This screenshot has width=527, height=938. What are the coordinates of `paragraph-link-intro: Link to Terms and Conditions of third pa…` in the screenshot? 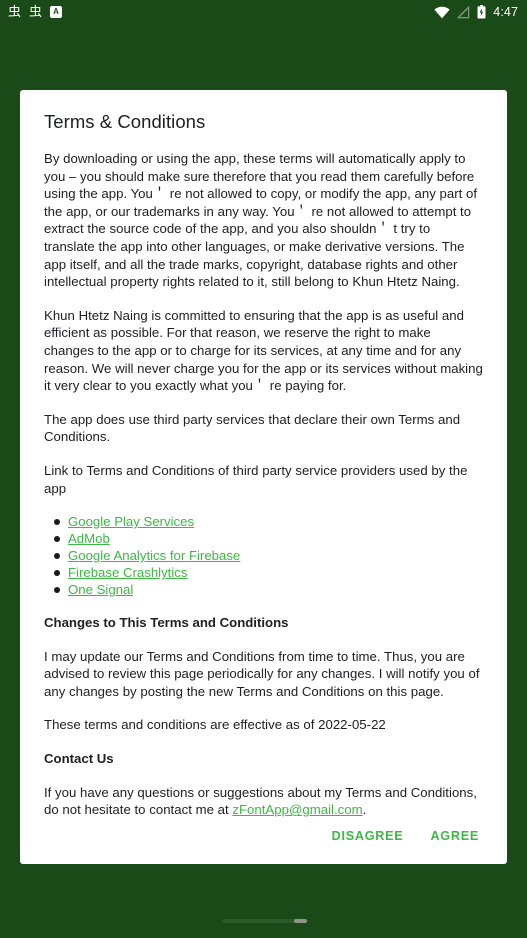 It's located at (256, 479).